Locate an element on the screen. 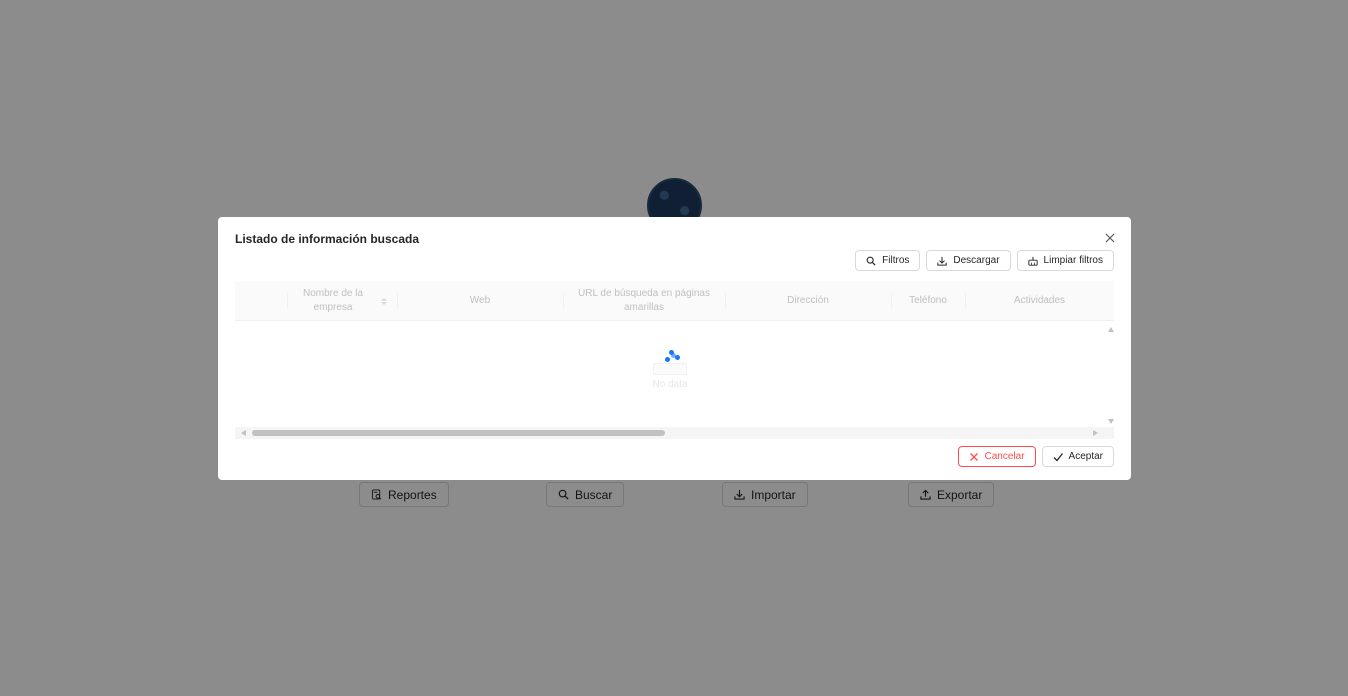 The height and width of the screenshot is (696, 1348). modal-toolbar: Filtros Descargar Limpiar filtros is located at coordinates (984, 260).